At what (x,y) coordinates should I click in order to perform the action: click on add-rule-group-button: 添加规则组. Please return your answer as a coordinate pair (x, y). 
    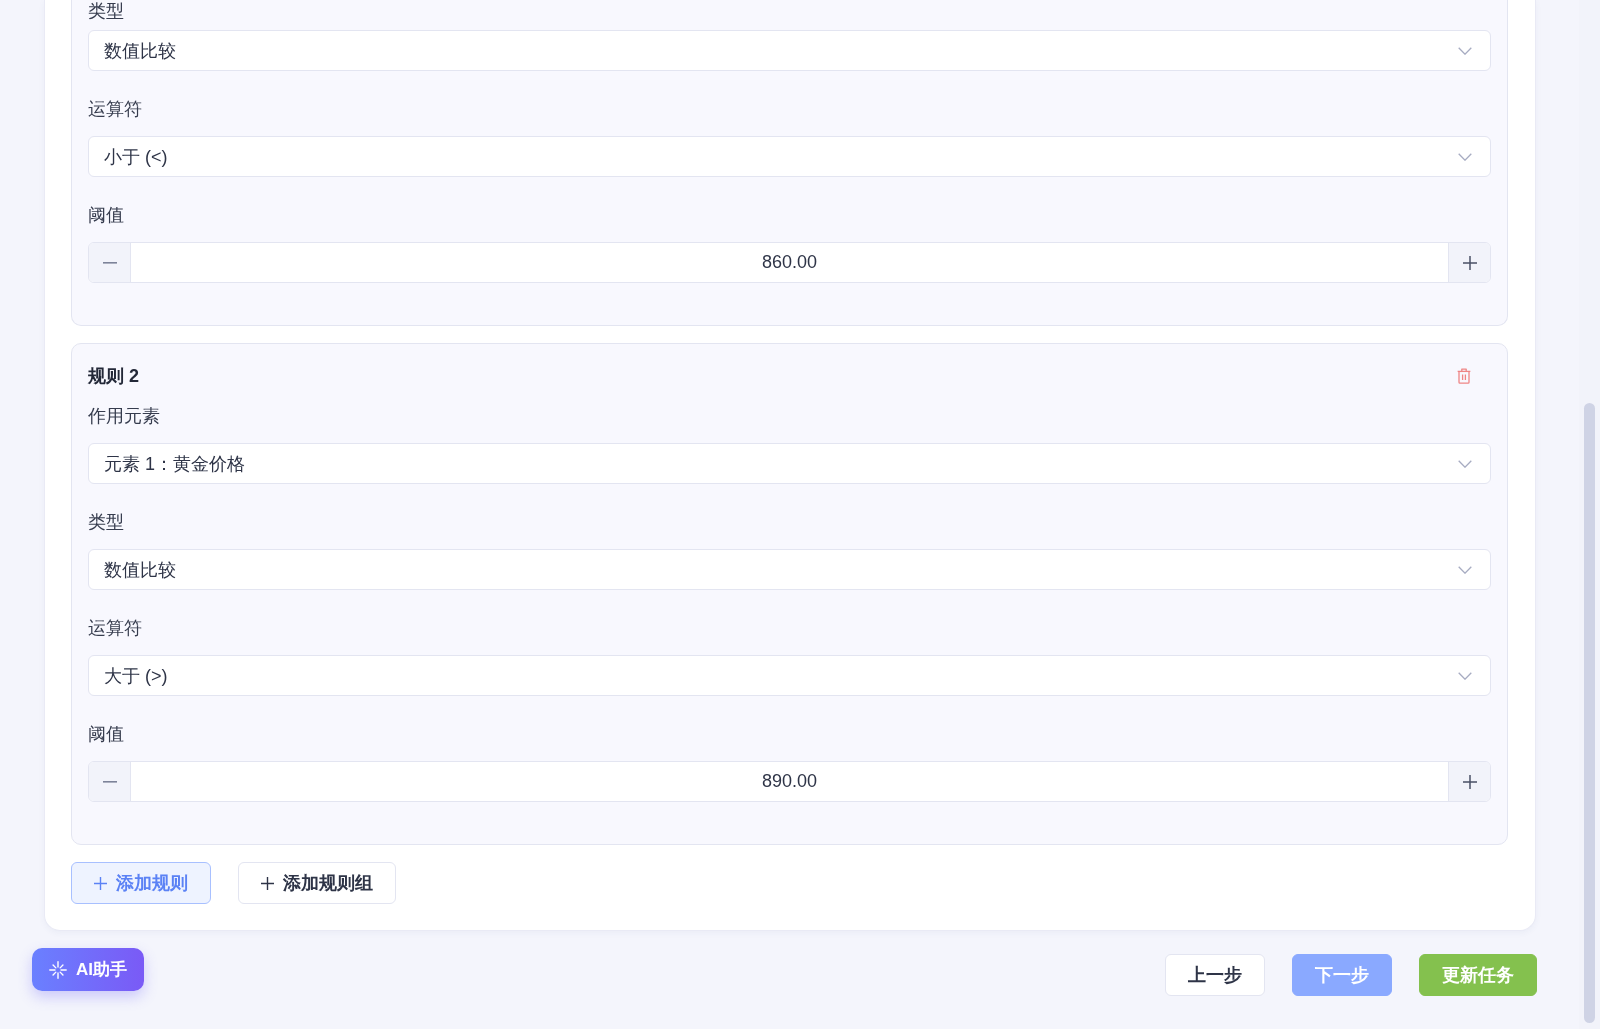
    Looking at the image, I should click on (317, 883).